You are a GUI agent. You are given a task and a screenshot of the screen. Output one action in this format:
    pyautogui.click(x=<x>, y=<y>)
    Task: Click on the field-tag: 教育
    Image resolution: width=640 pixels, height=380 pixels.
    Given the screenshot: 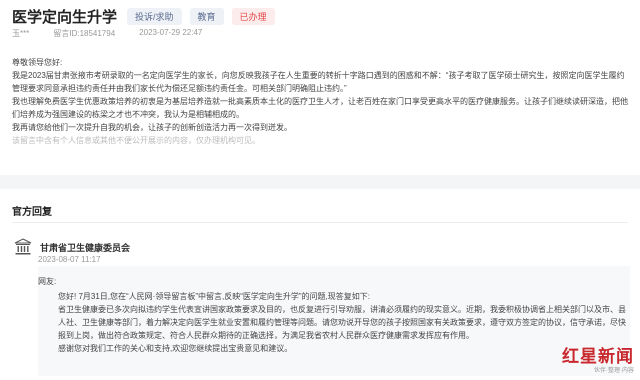 What is the action you would take?
    pyautogui.click(x=206, y=16)
    